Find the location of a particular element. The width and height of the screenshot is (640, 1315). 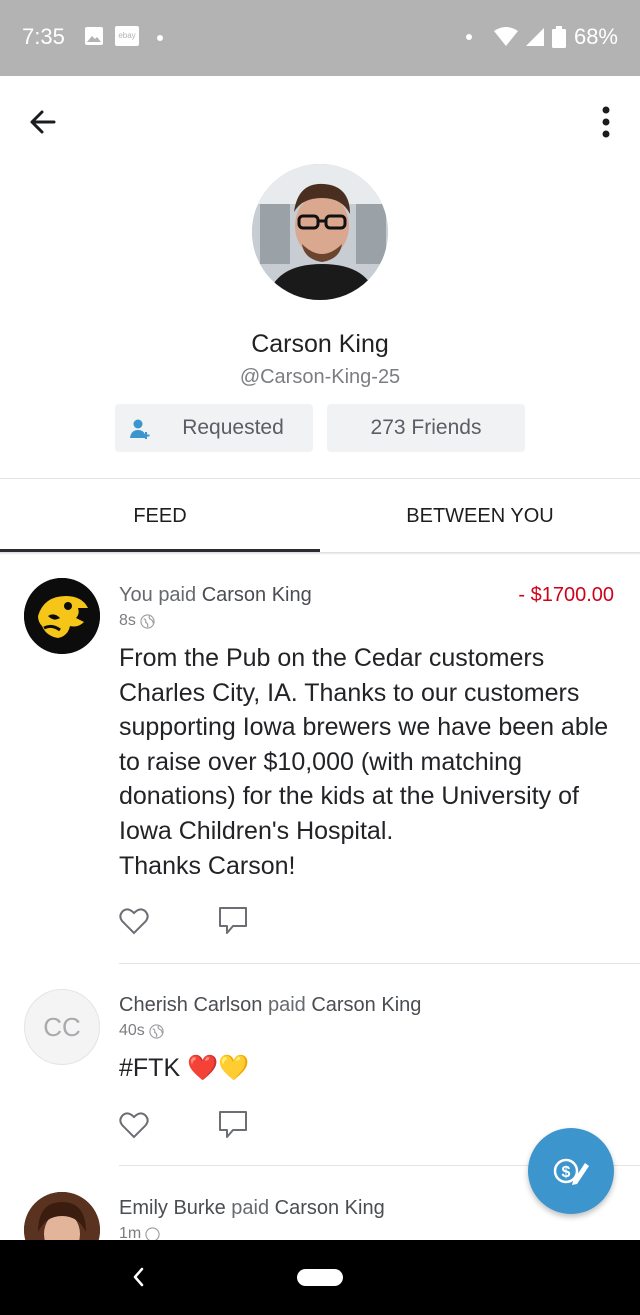

feed-separator is located at coordinates (379, 963).